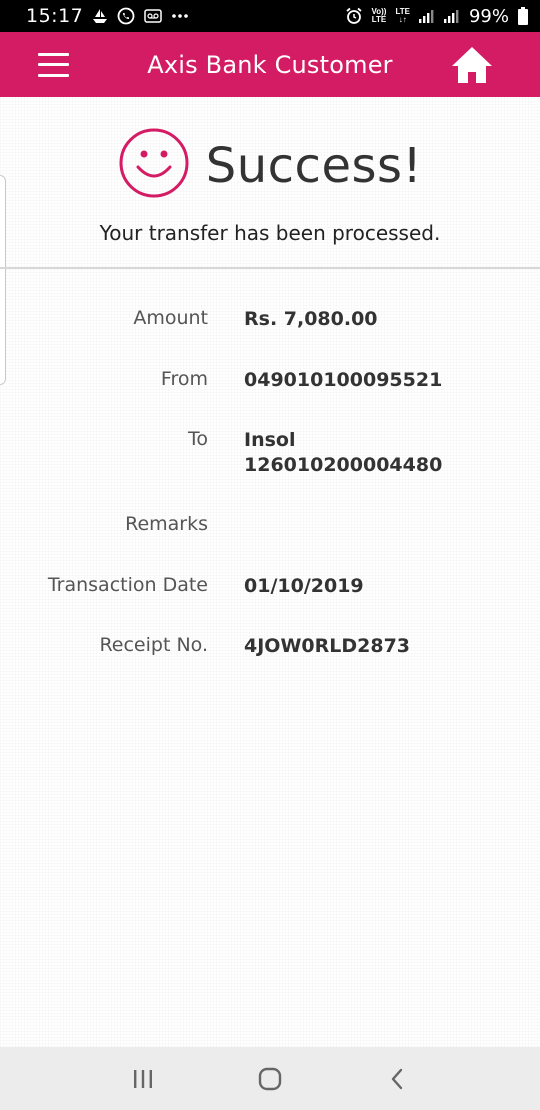  Describe the element at coordinates (270, 268) in the screenshot. I see `divider` at that location.